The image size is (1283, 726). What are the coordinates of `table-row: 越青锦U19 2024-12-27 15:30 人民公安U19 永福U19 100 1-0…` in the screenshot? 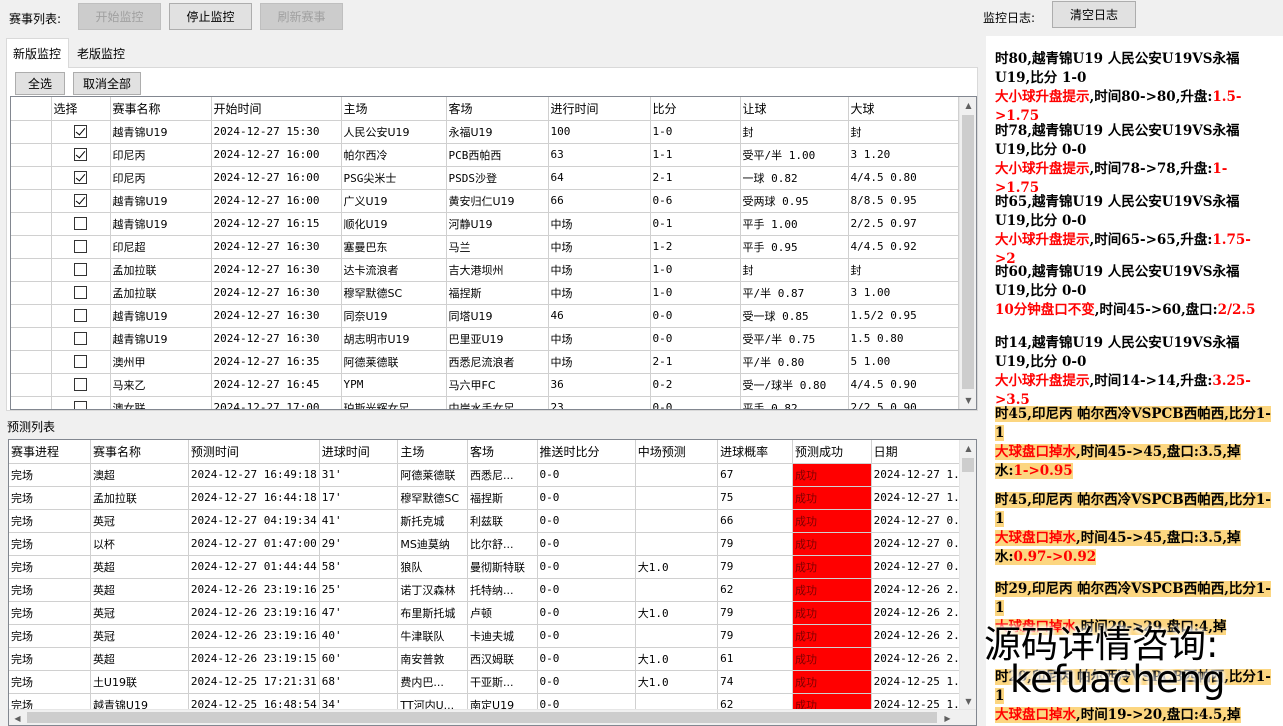 It's located at (485, 132).